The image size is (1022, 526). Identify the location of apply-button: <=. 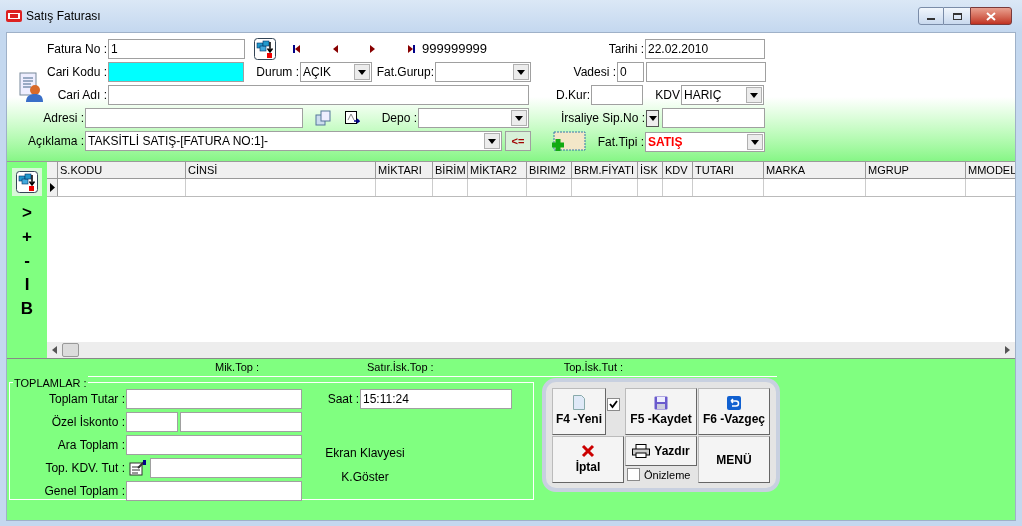
(518, 141).